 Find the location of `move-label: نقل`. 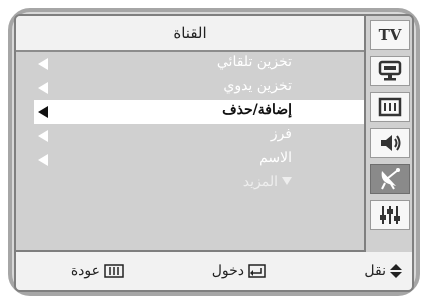

move-label: نقل is located at coordinates (375, 271).